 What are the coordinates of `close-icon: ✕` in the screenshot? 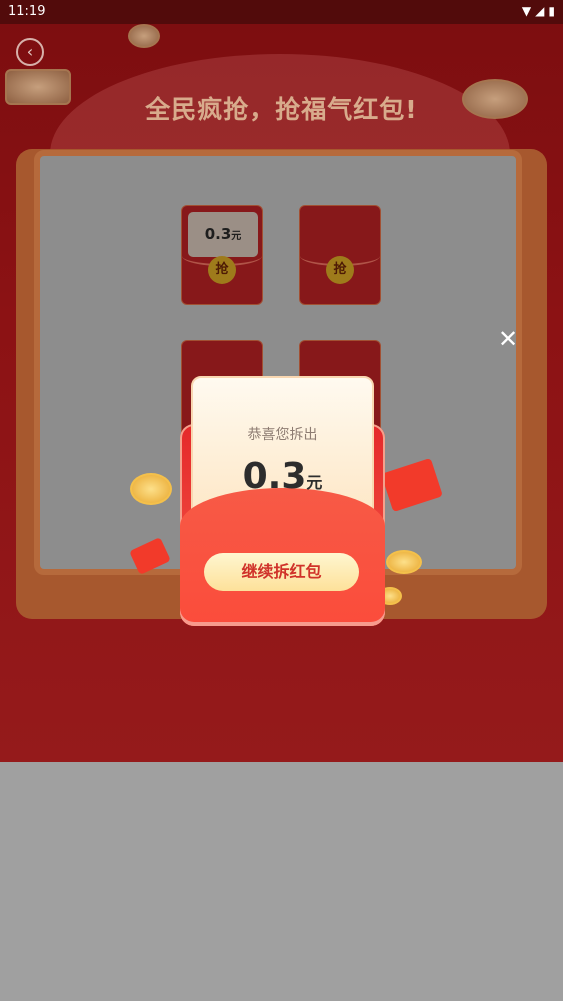 It's located at (508, 339).